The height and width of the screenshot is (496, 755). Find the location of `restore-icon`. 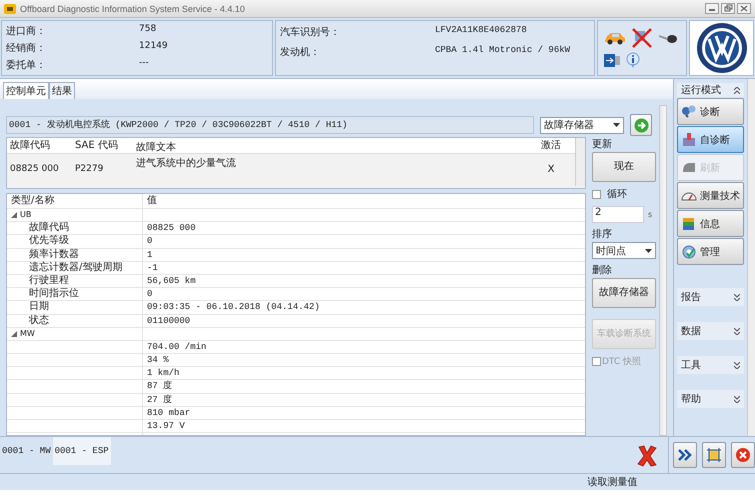

restore-icon is located at coordinates (728, 8).